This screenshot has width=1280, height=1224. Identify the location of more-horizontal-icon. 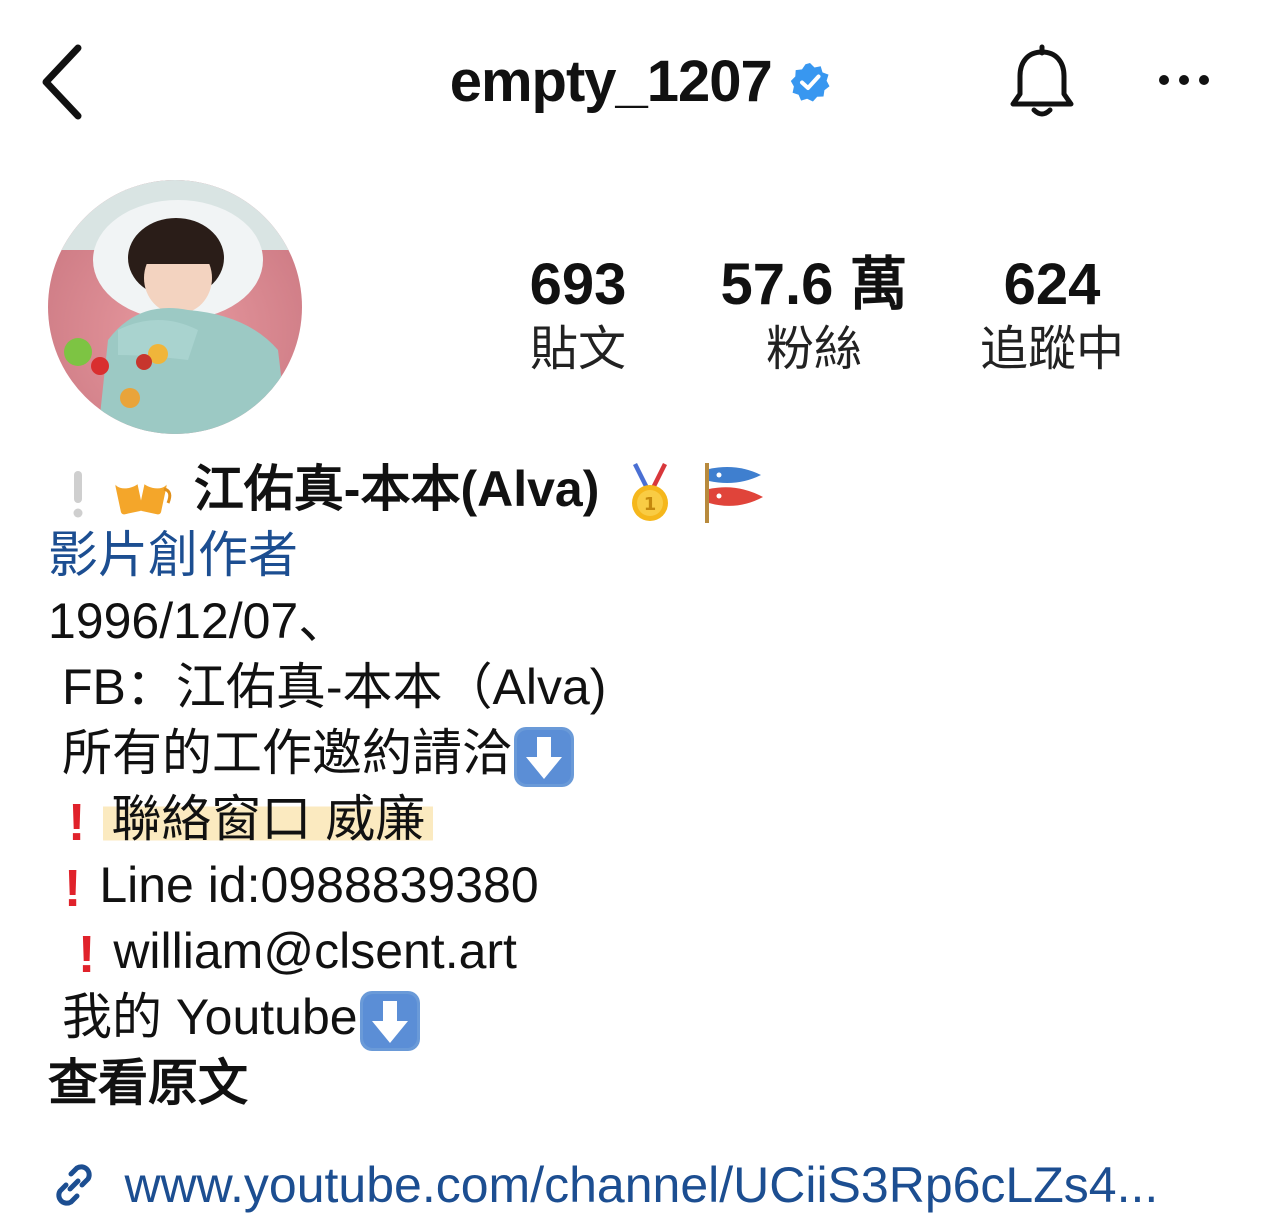
(1184, 80).